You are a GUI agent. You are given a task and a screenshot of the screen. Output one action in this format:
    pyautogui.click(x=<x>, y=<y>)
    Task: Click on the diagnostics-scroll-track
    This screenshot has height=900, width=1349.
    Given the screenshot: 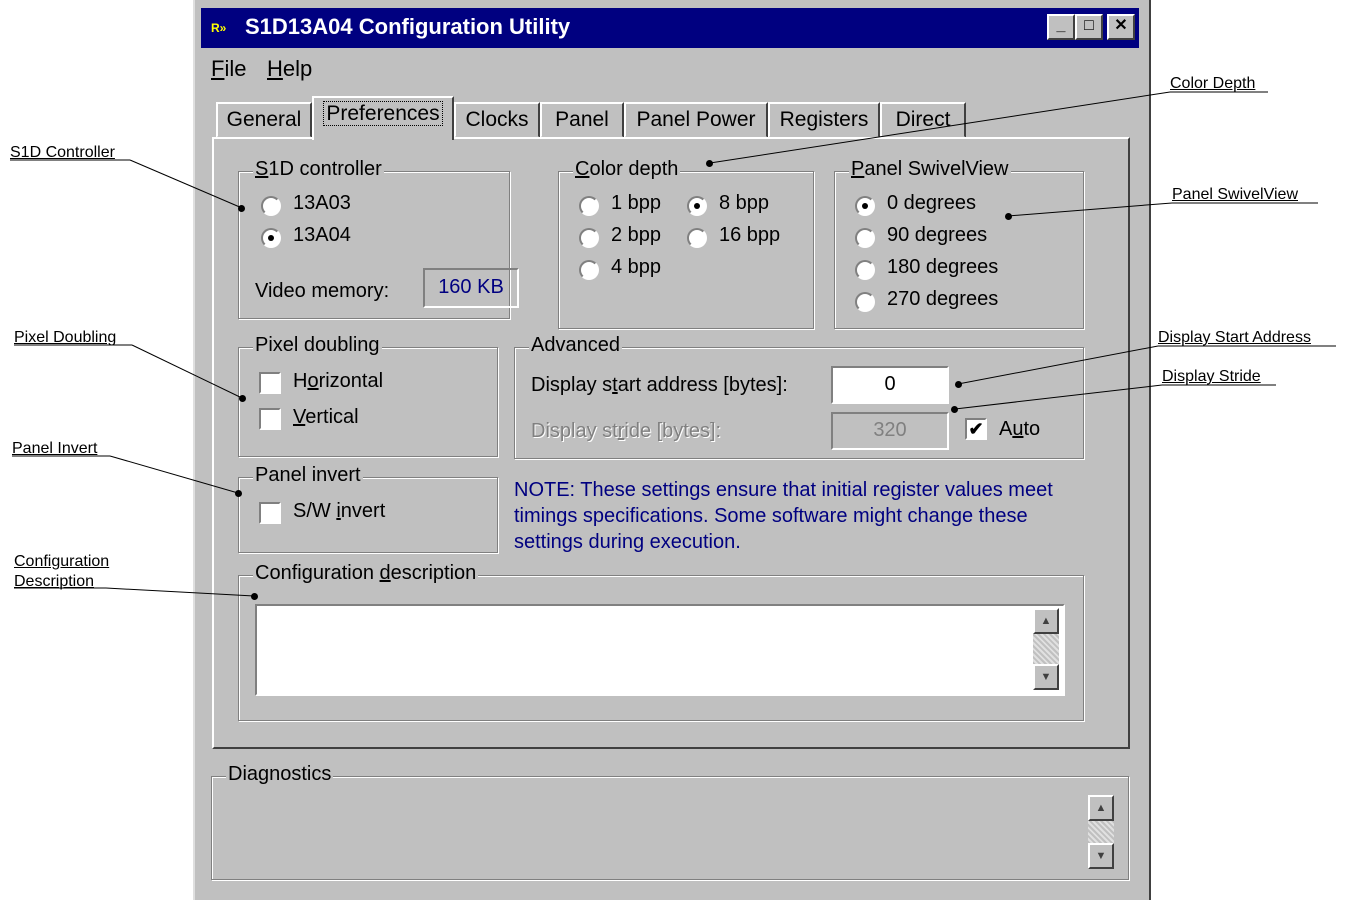 What is the action you would take?
    pyautogui.click(x=1101, y=832)
    